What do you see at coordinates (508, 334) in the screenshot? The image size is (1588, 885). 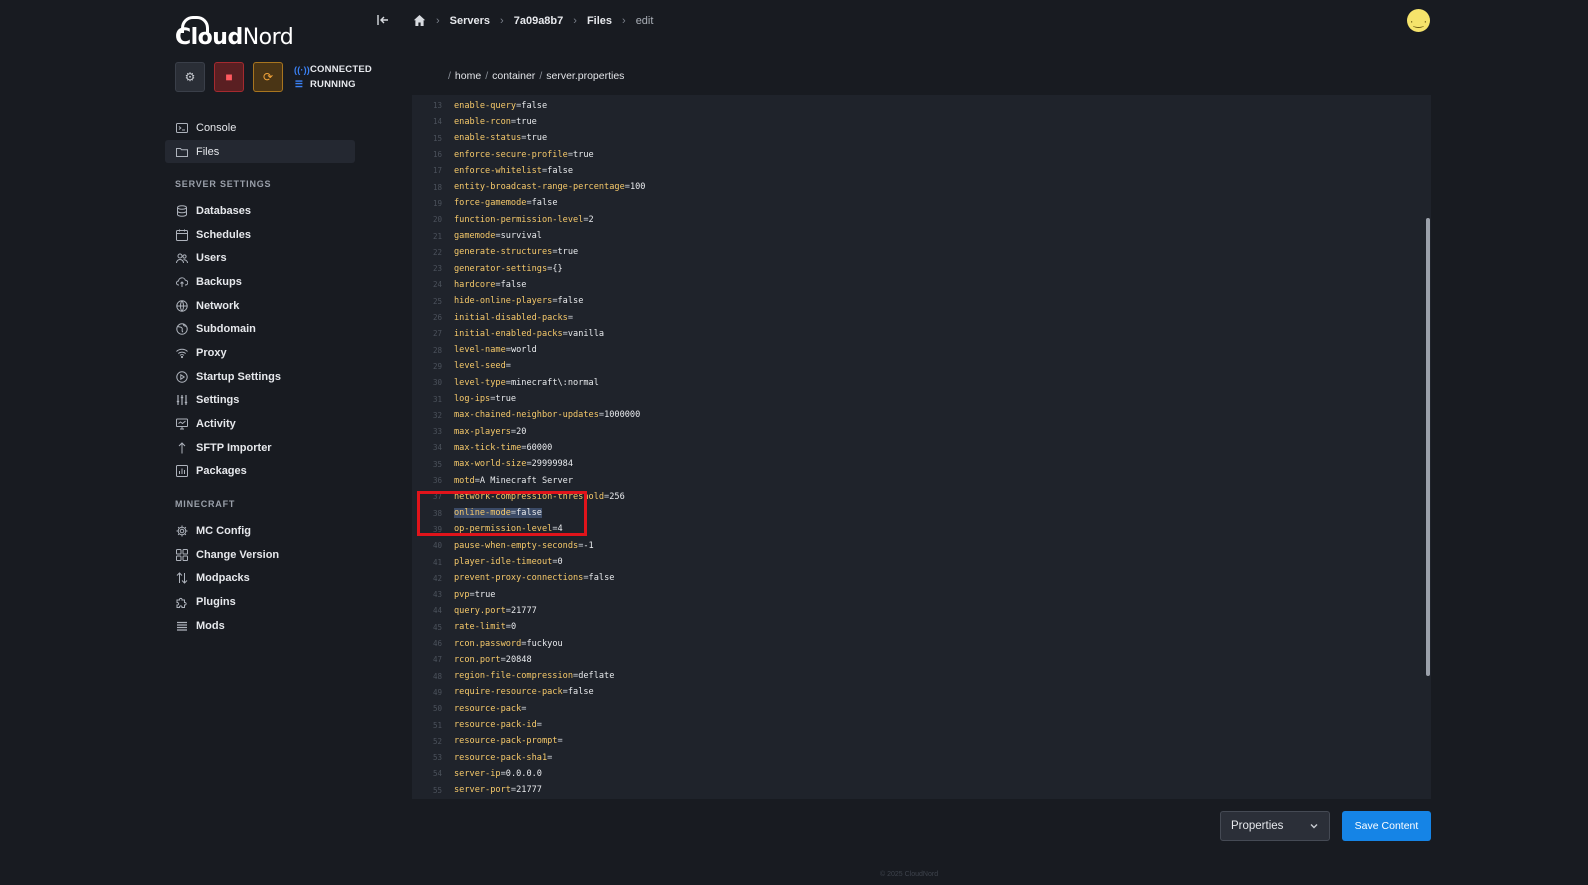 I see `code-line: 27 initial-enabled-packs=vanilla` at bounding box center [508, 334].